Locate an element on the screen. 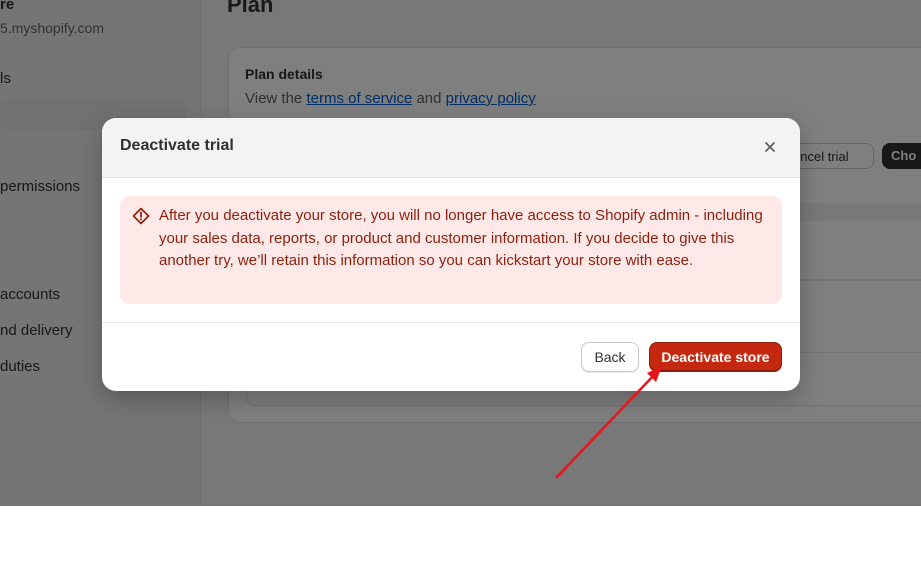 The height and width of the screenshot is (562, 921). back-button: Back is located at coordinates (610, 357).